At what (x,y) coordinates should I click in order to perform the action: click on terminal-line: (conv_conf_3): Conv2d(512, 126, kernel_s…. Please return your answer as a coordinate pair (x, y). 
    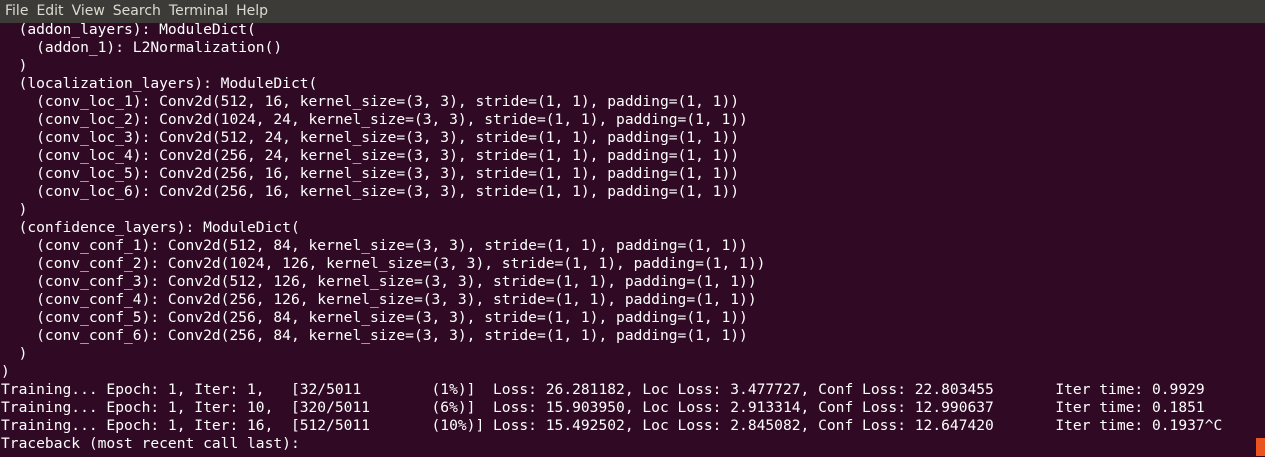
    Looking at the image, I should click on (379, 281).